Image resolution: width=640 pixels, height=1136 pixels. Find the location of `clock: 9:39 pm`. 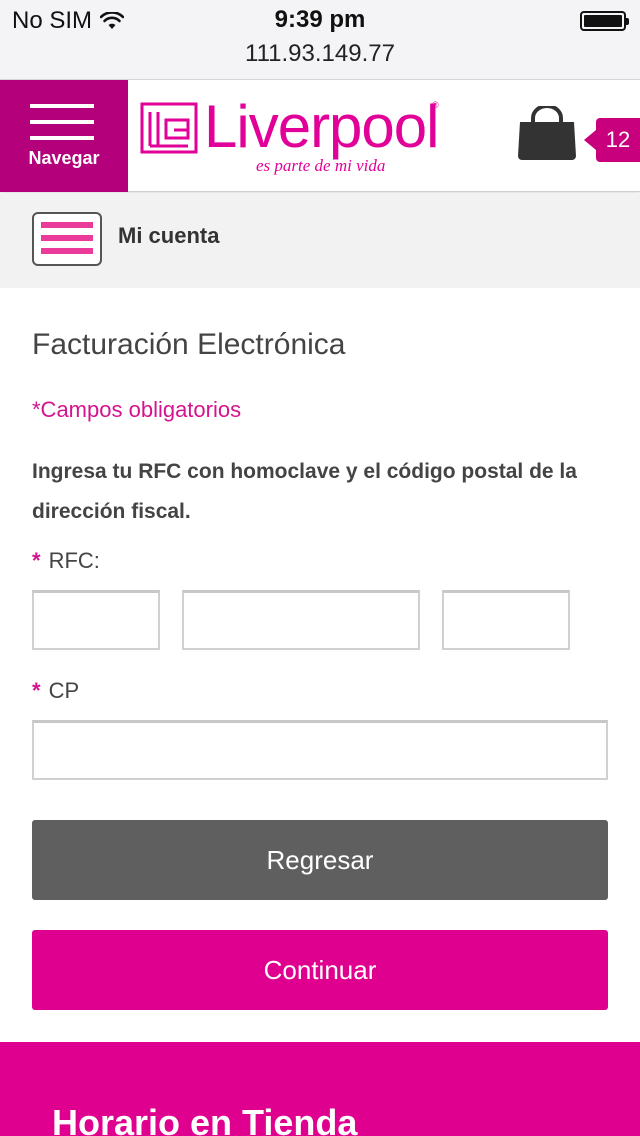

clock: 9:39 pm is located at coordinates (320, 19).